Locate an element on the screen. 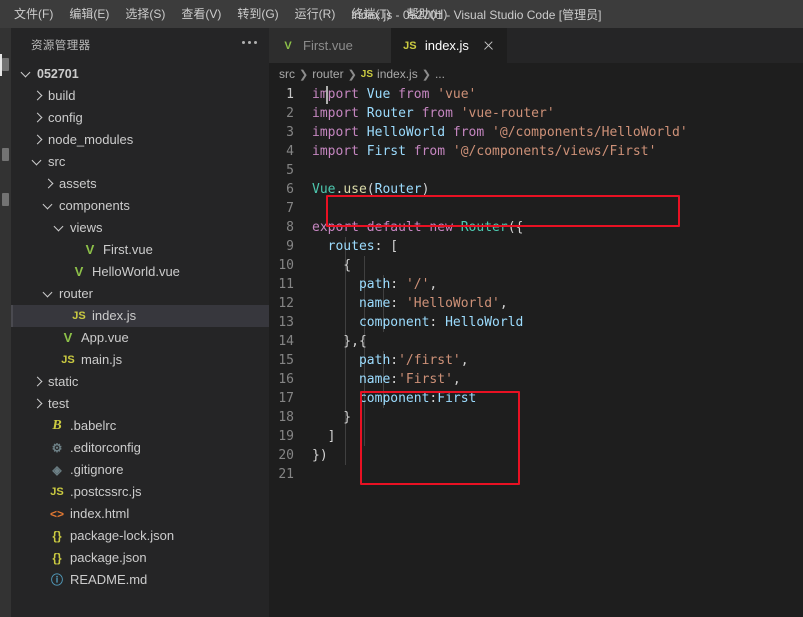 Image resolution: width=803 pixels, height=617 pixels. html-file-icon: <> is located at coordinates (56, 514).